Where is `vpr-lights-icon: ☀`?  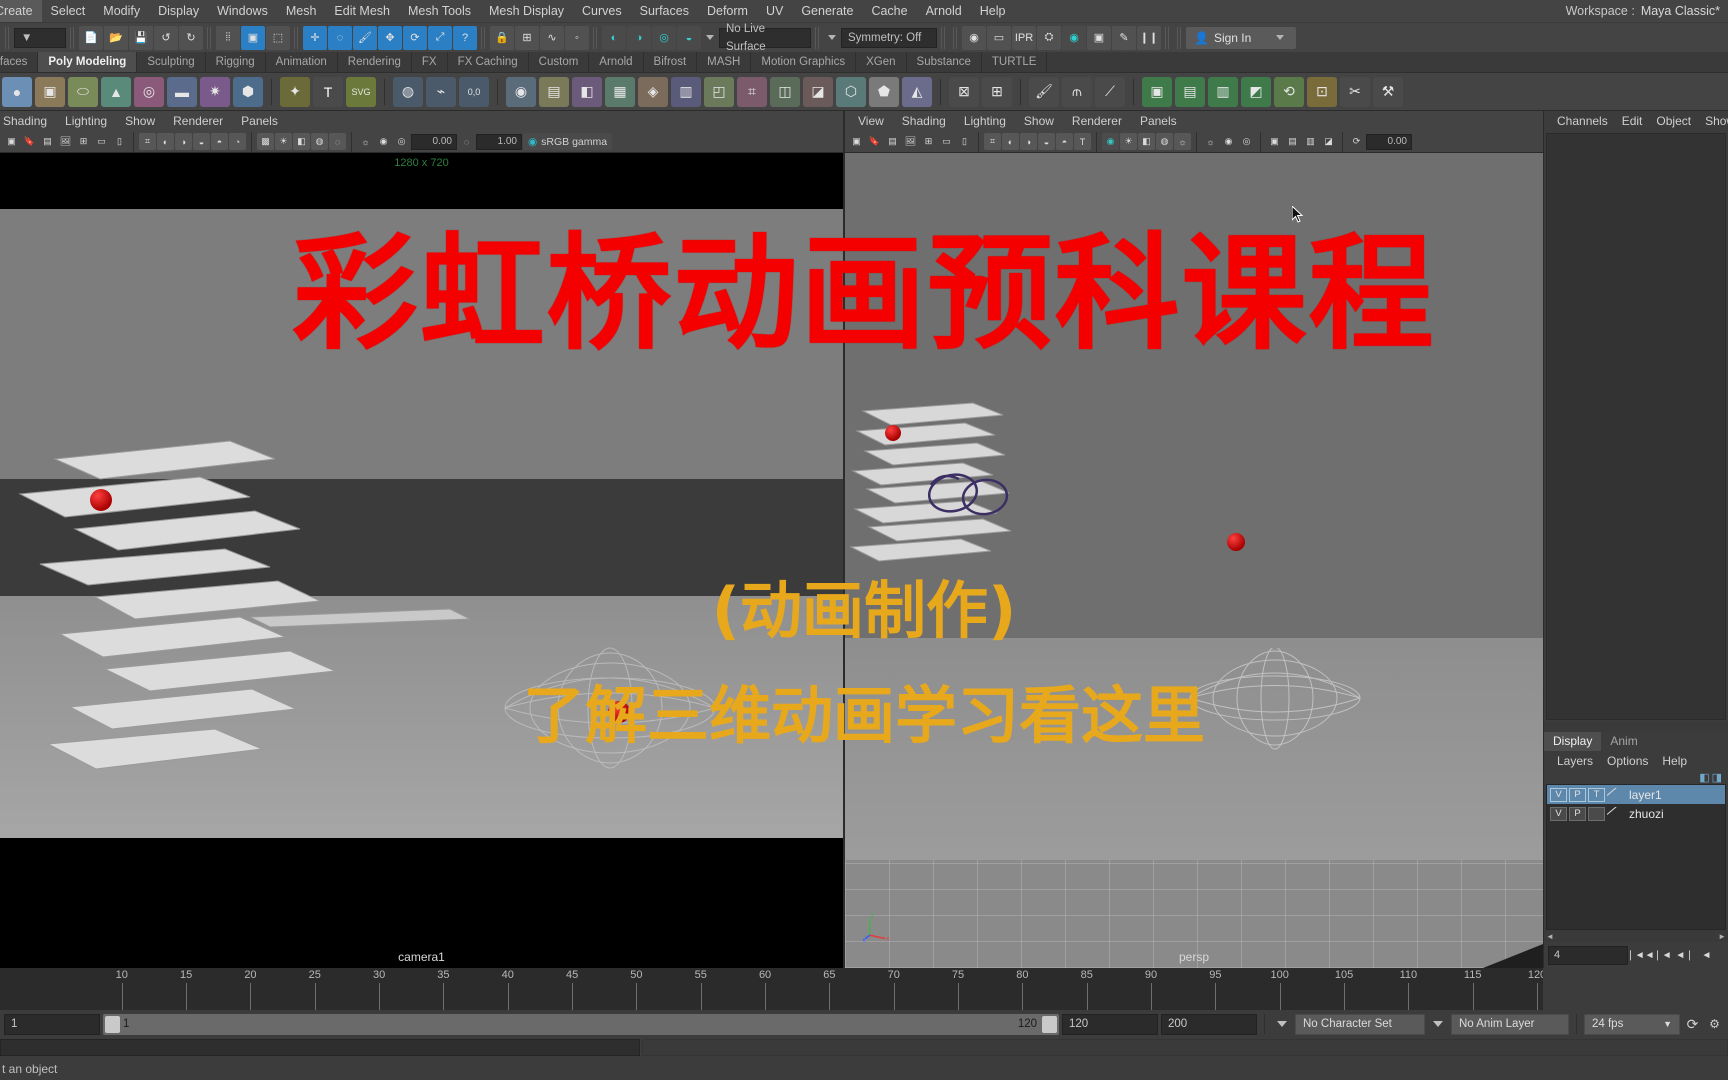
vpr-lights-icon: ☀ is located at coordinates (1128, 141).